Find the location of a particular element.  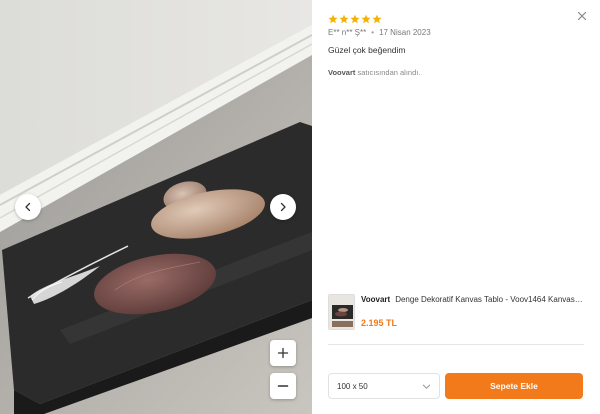

chevron-left-icon is located at coordinates (28, 207).